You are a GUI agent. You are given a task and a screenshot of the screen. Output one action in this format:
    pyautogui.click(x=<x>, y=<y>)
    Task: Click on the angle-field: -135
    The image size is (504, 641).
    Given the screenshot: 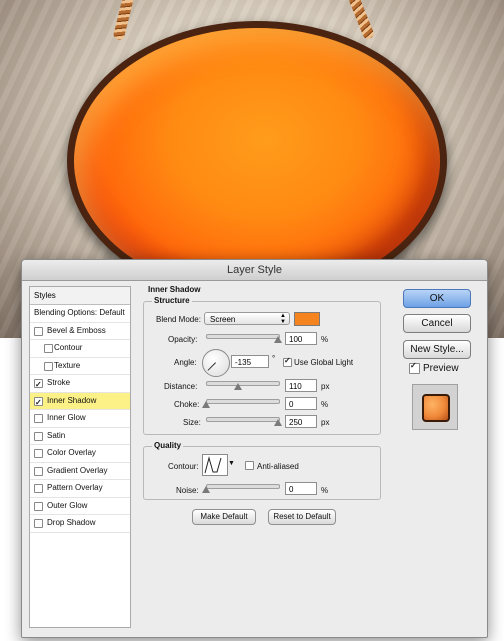 What is the action you would take?
    pyautogui.click(x=250, y=361)
    